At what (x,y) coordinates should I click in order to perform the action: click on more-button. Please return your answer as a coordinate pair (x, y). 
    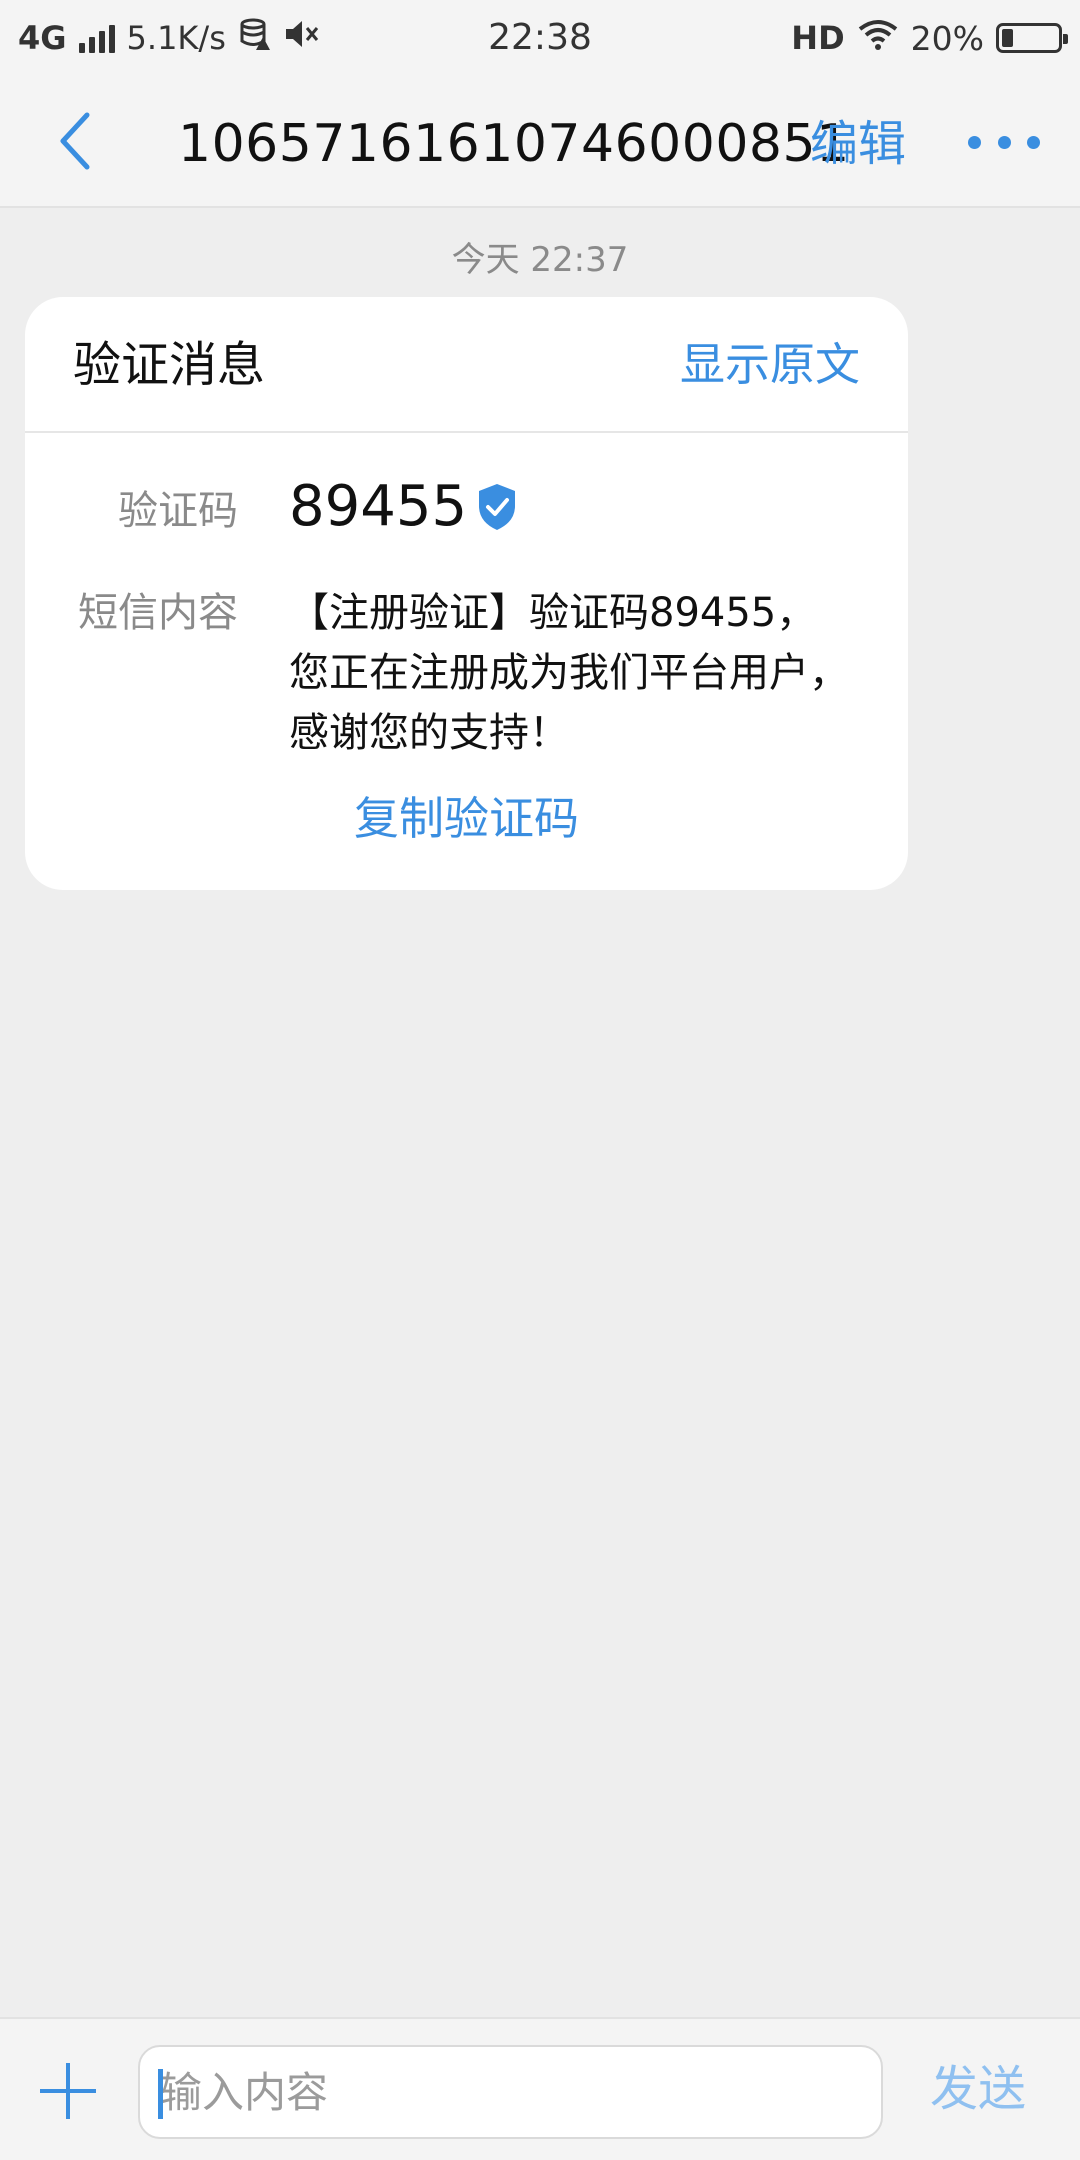
    Looking at the image, I should click on (1004, 142).